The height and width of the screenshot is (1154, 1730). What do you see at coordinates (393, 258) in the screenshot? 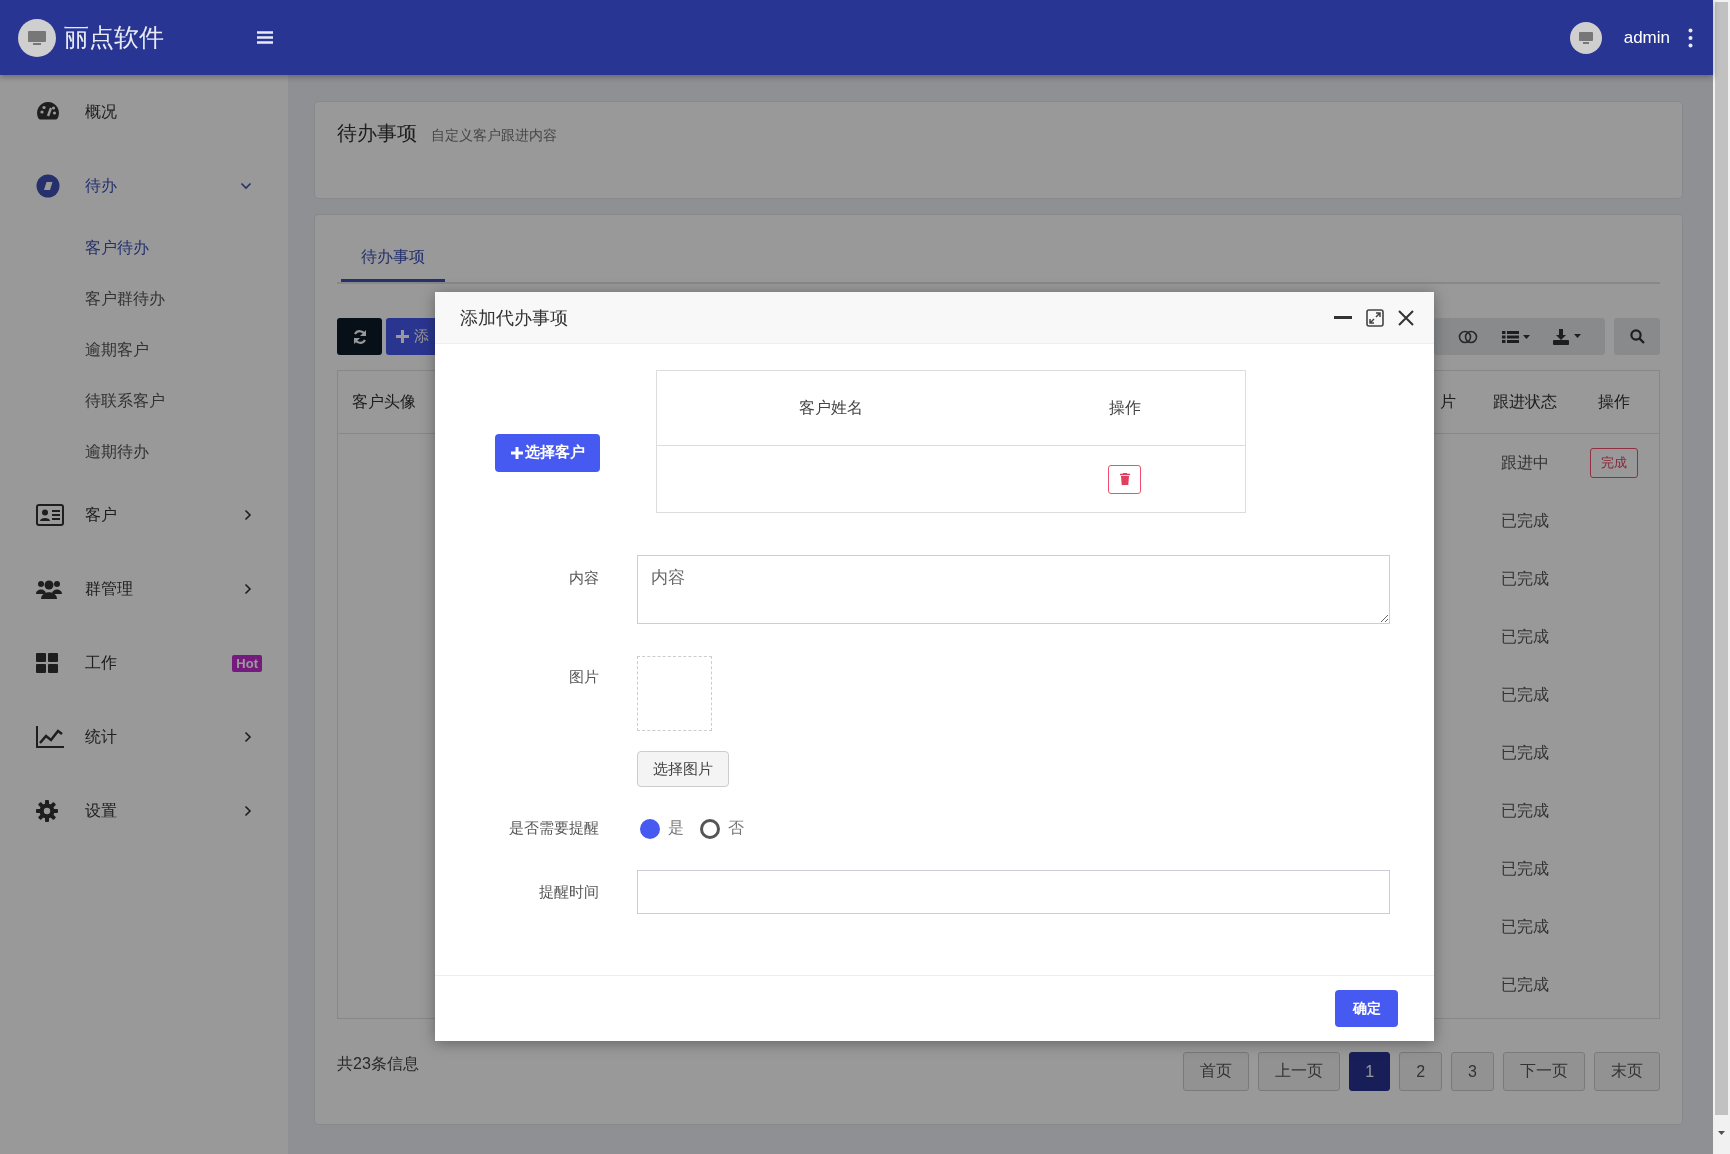
I see `tab: 待办事项` at bounding box center [393, 258].